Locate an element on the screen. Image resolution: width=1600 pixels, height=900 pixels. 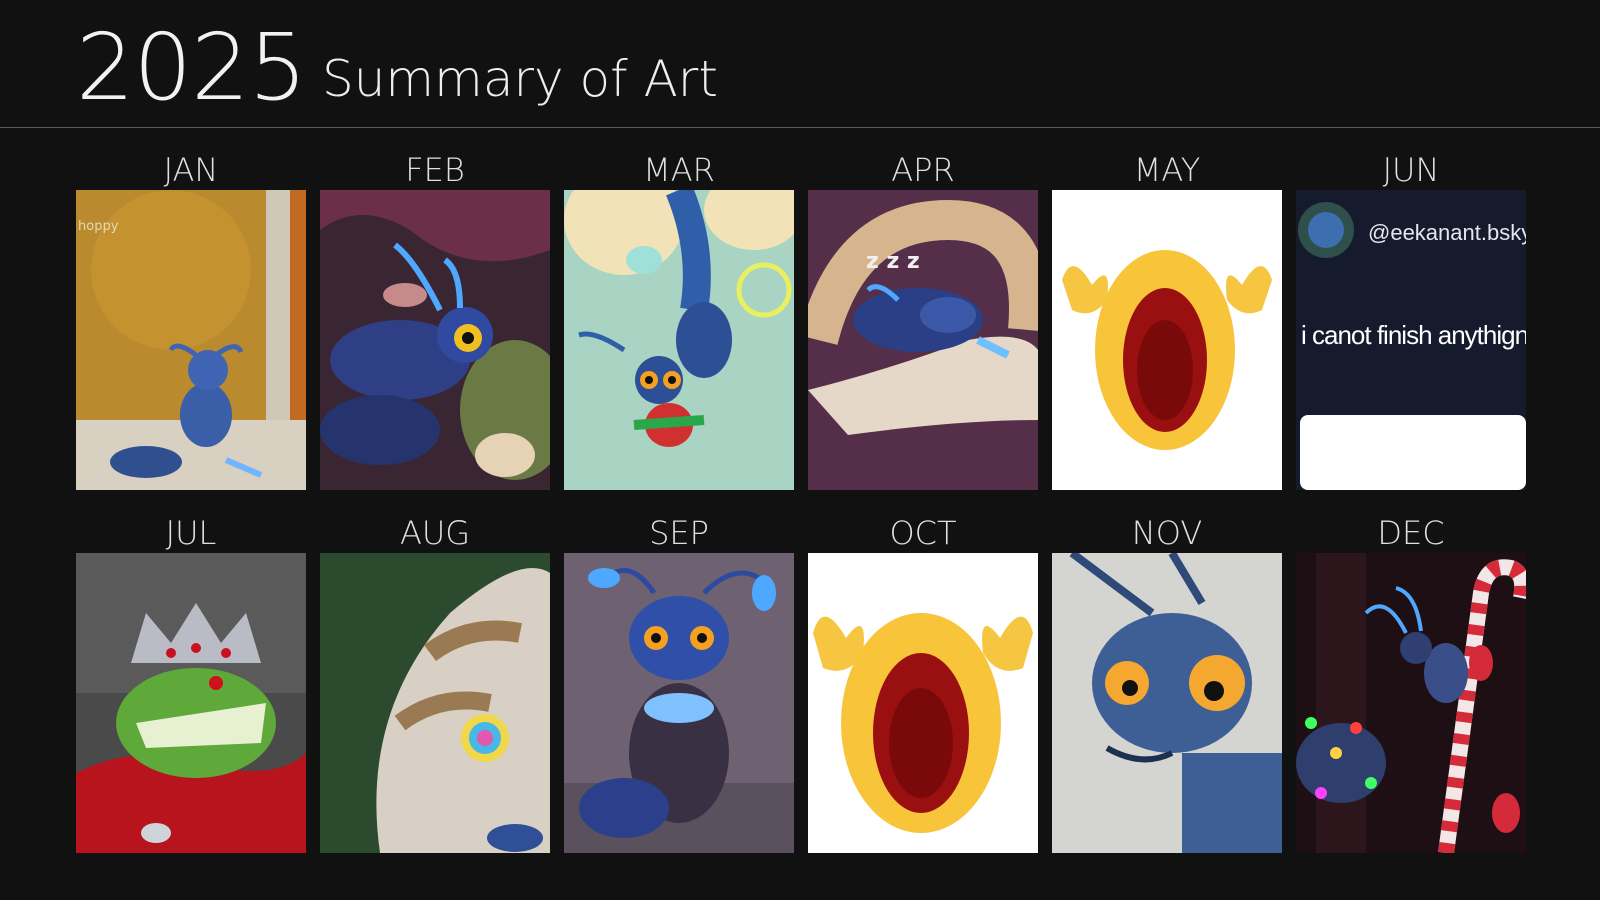
month-cell-dec: DEC is located at coordinates (1411, 683).